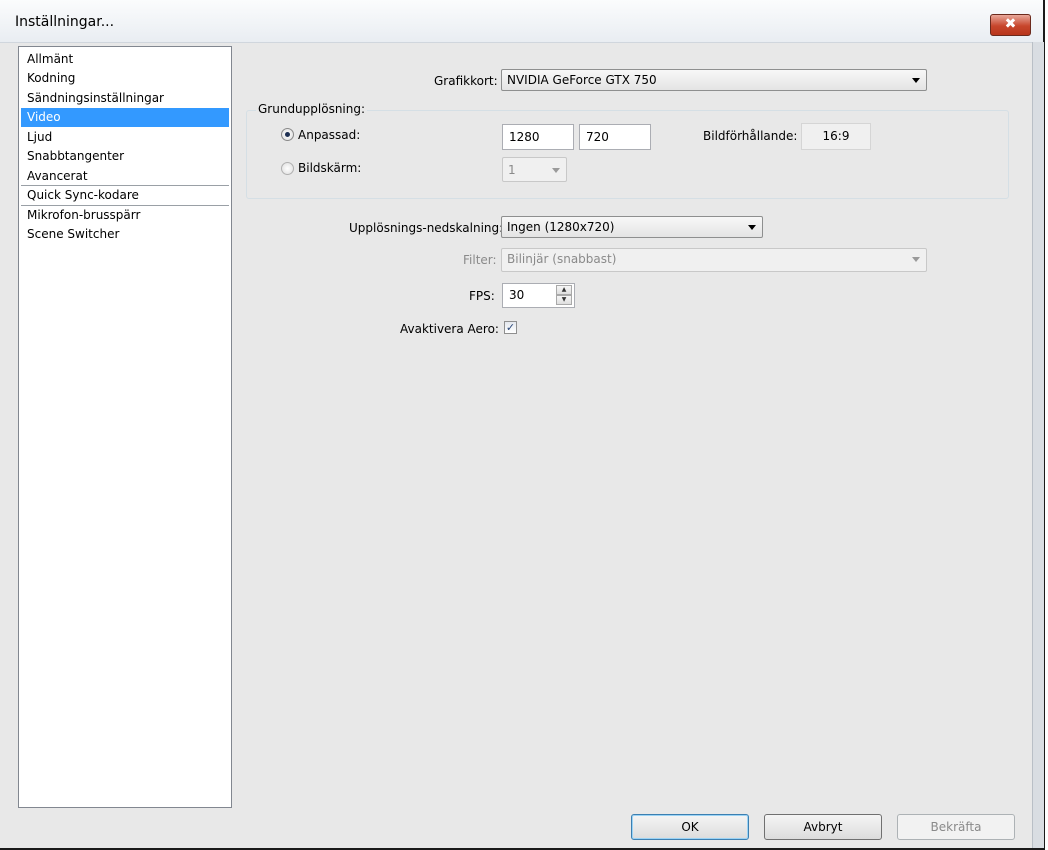 This screenshot has width=1048, height=850. I want to click on close-button: ✖, so click(1010, 25).